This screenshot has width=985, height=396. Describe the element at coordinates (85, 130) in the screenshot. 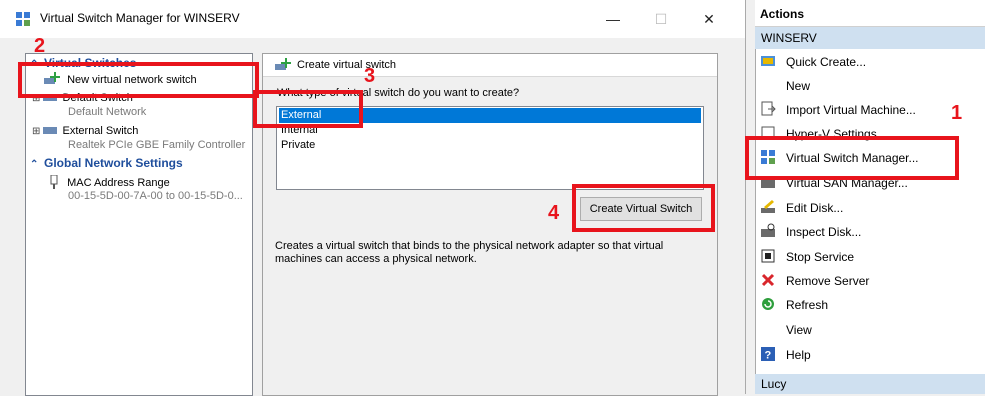

I see `tree-item-external-switch: ⊞ External Switch` at that location.